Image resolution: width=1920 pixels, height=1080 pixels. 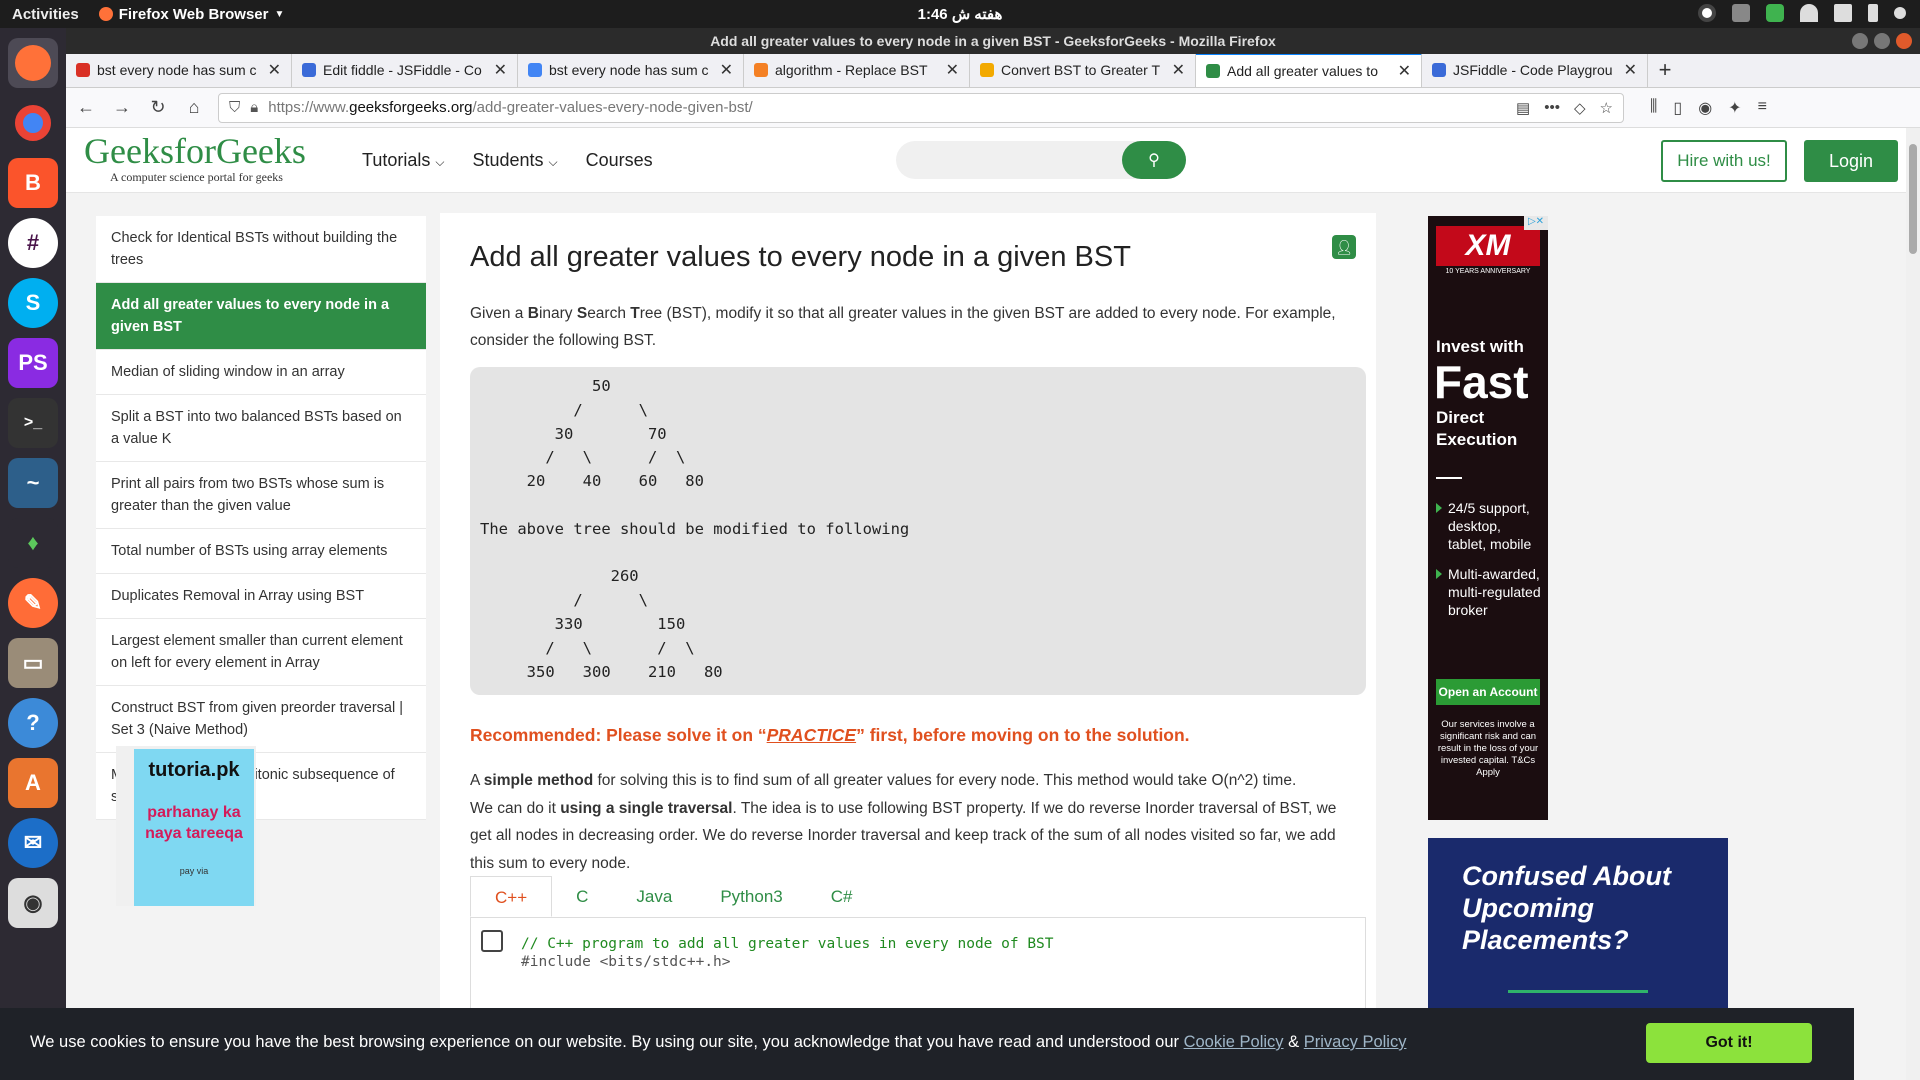 What do you see at coordinates (1851, 161) in the screenshot?
I see `login-button: Login` at bounding box center [1851, 161].